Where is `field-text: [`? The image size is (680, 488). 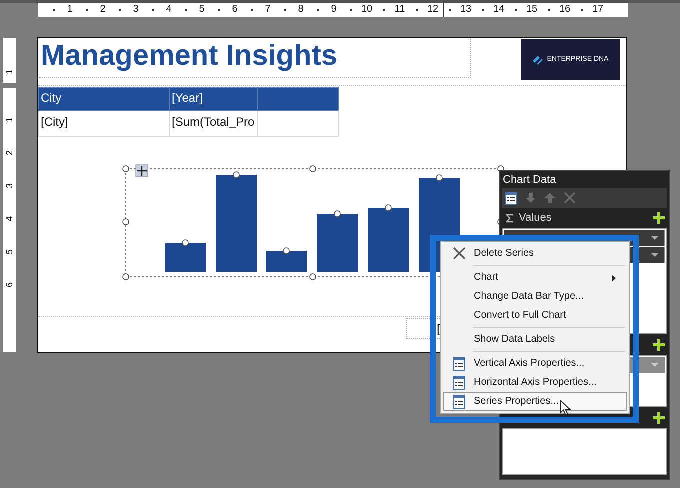
field-text: [ is located at coordinates (438, 329).